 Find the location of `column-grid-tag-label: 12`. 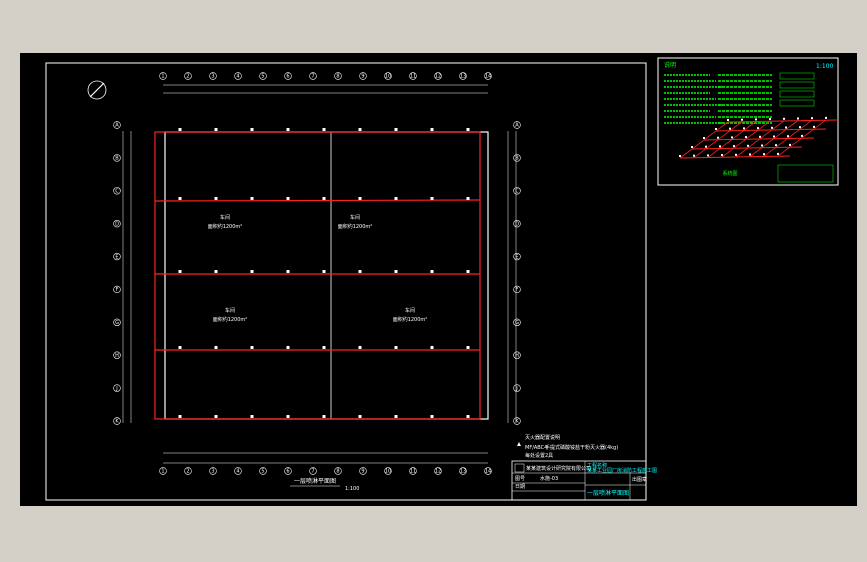

column-grid-tag-label: 12 is located at coordinates (438, 77).